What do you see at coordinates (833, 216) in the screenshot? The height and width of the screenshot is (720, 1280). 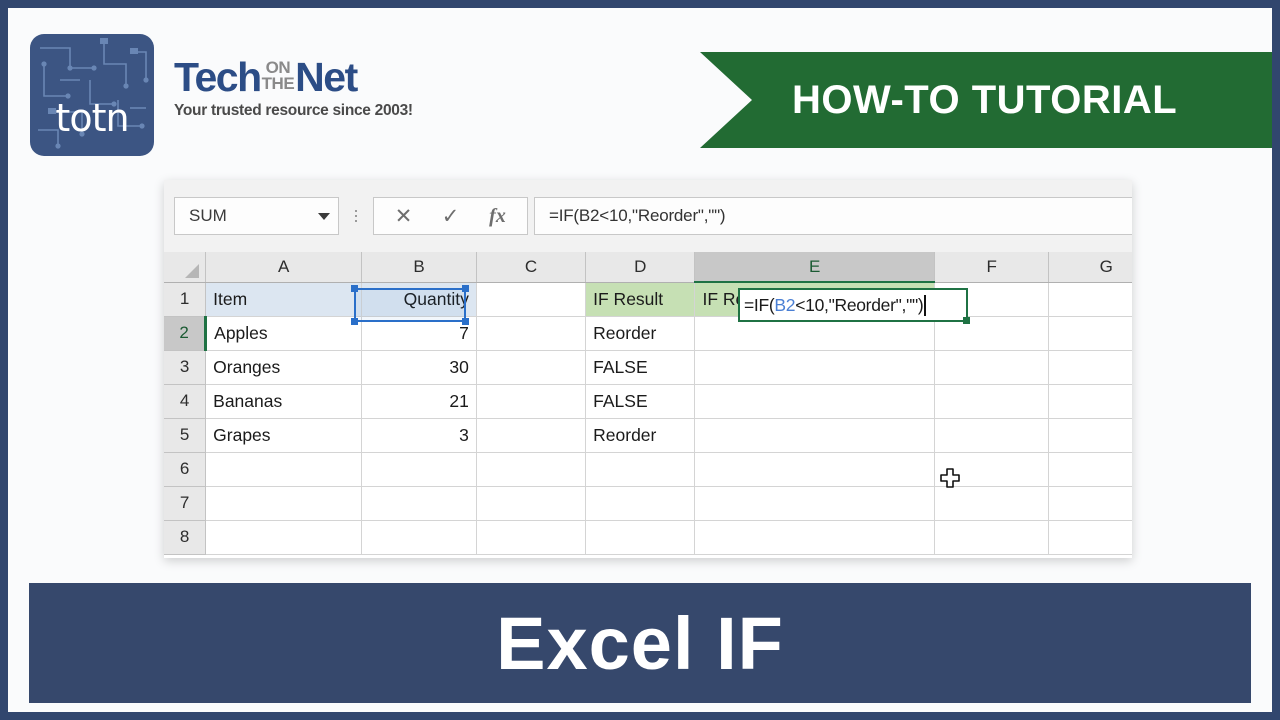 I see `formula-input: =IF(B2<10,"Reorder","")` at bounding box center [833, 216].